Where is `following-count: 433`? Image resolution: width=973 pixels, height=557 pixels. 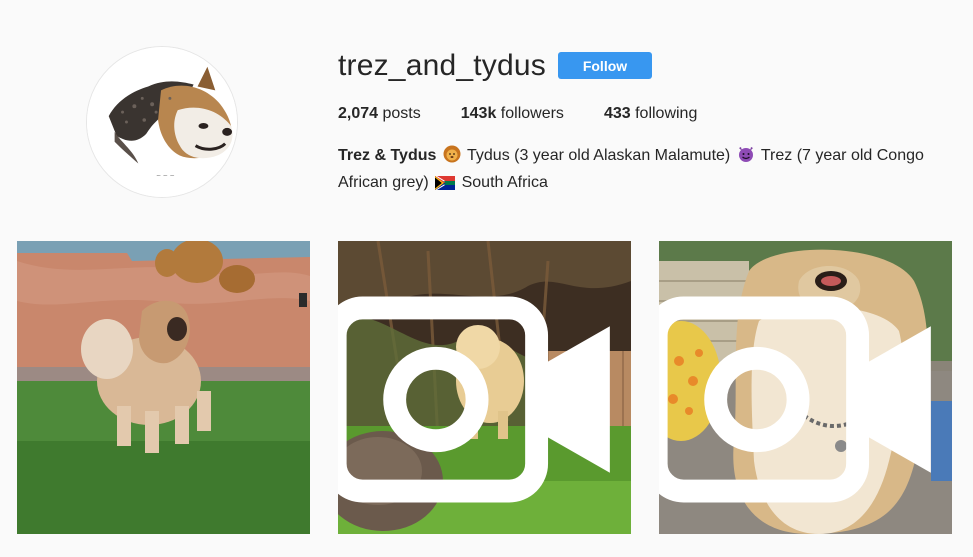
following-count: 433 is located at coordinates (617, 113).